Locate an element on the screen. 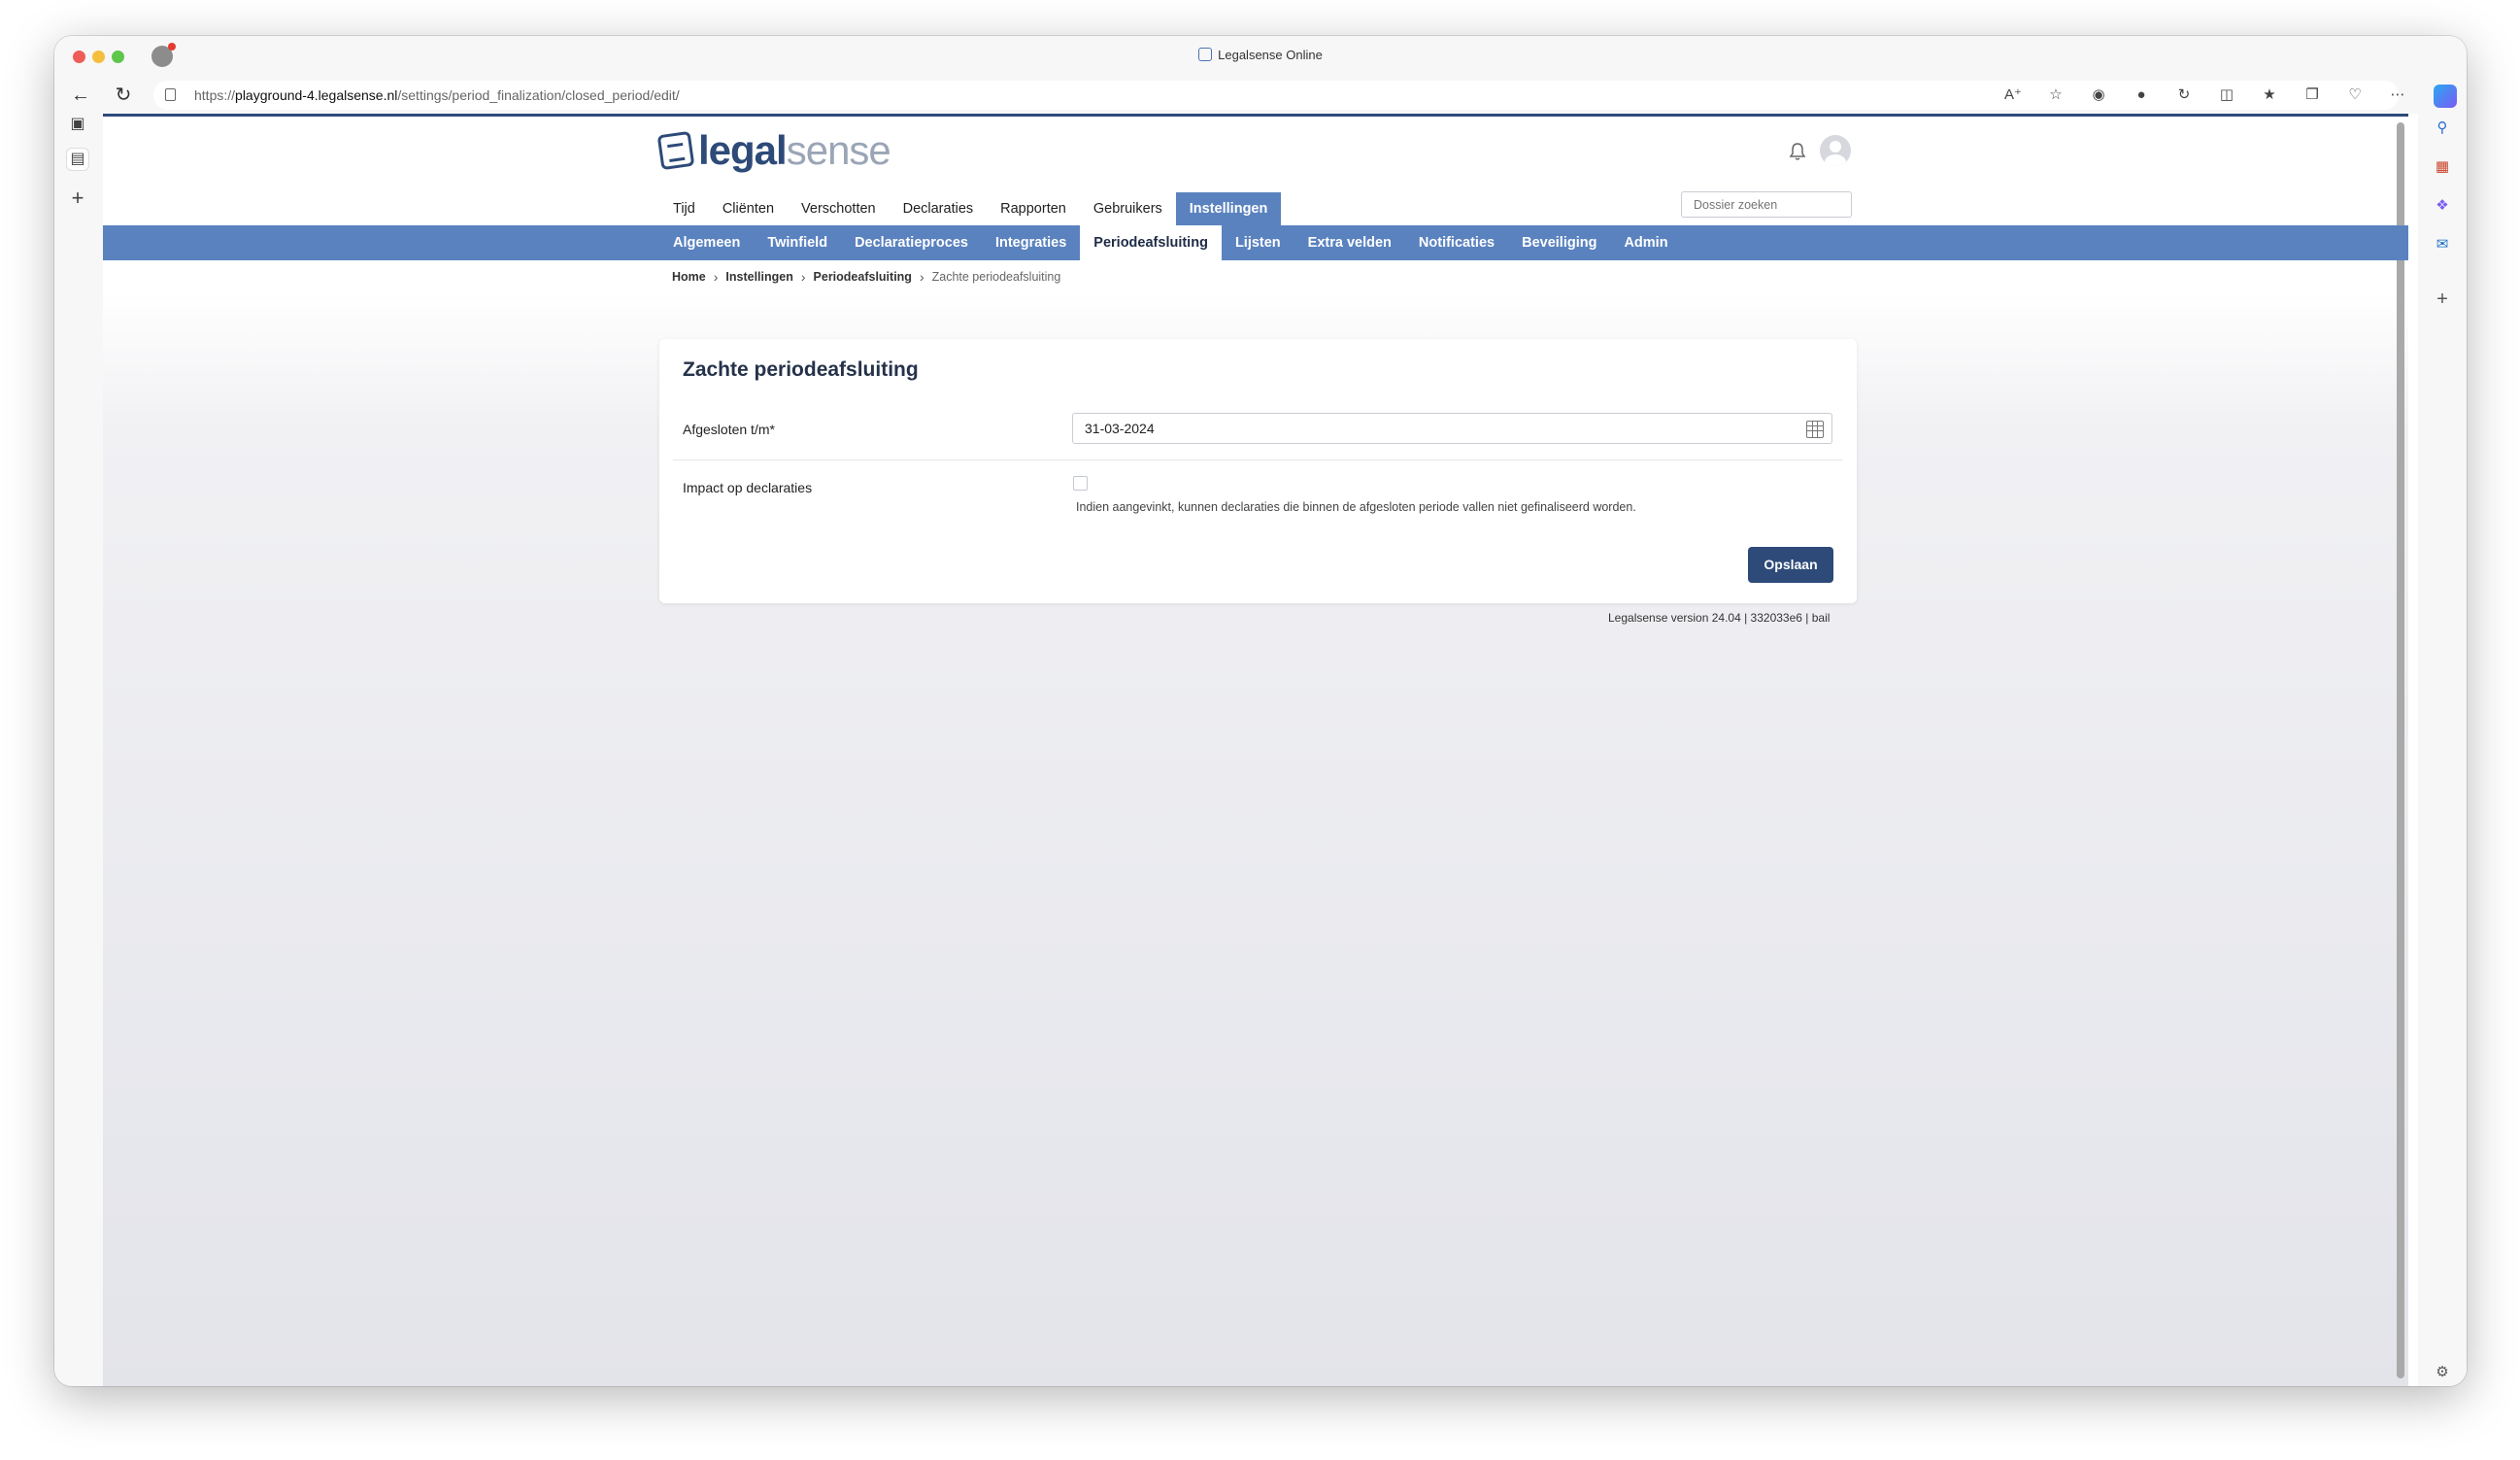  save-button: Opslaan is located at coordinates (1790, 565).